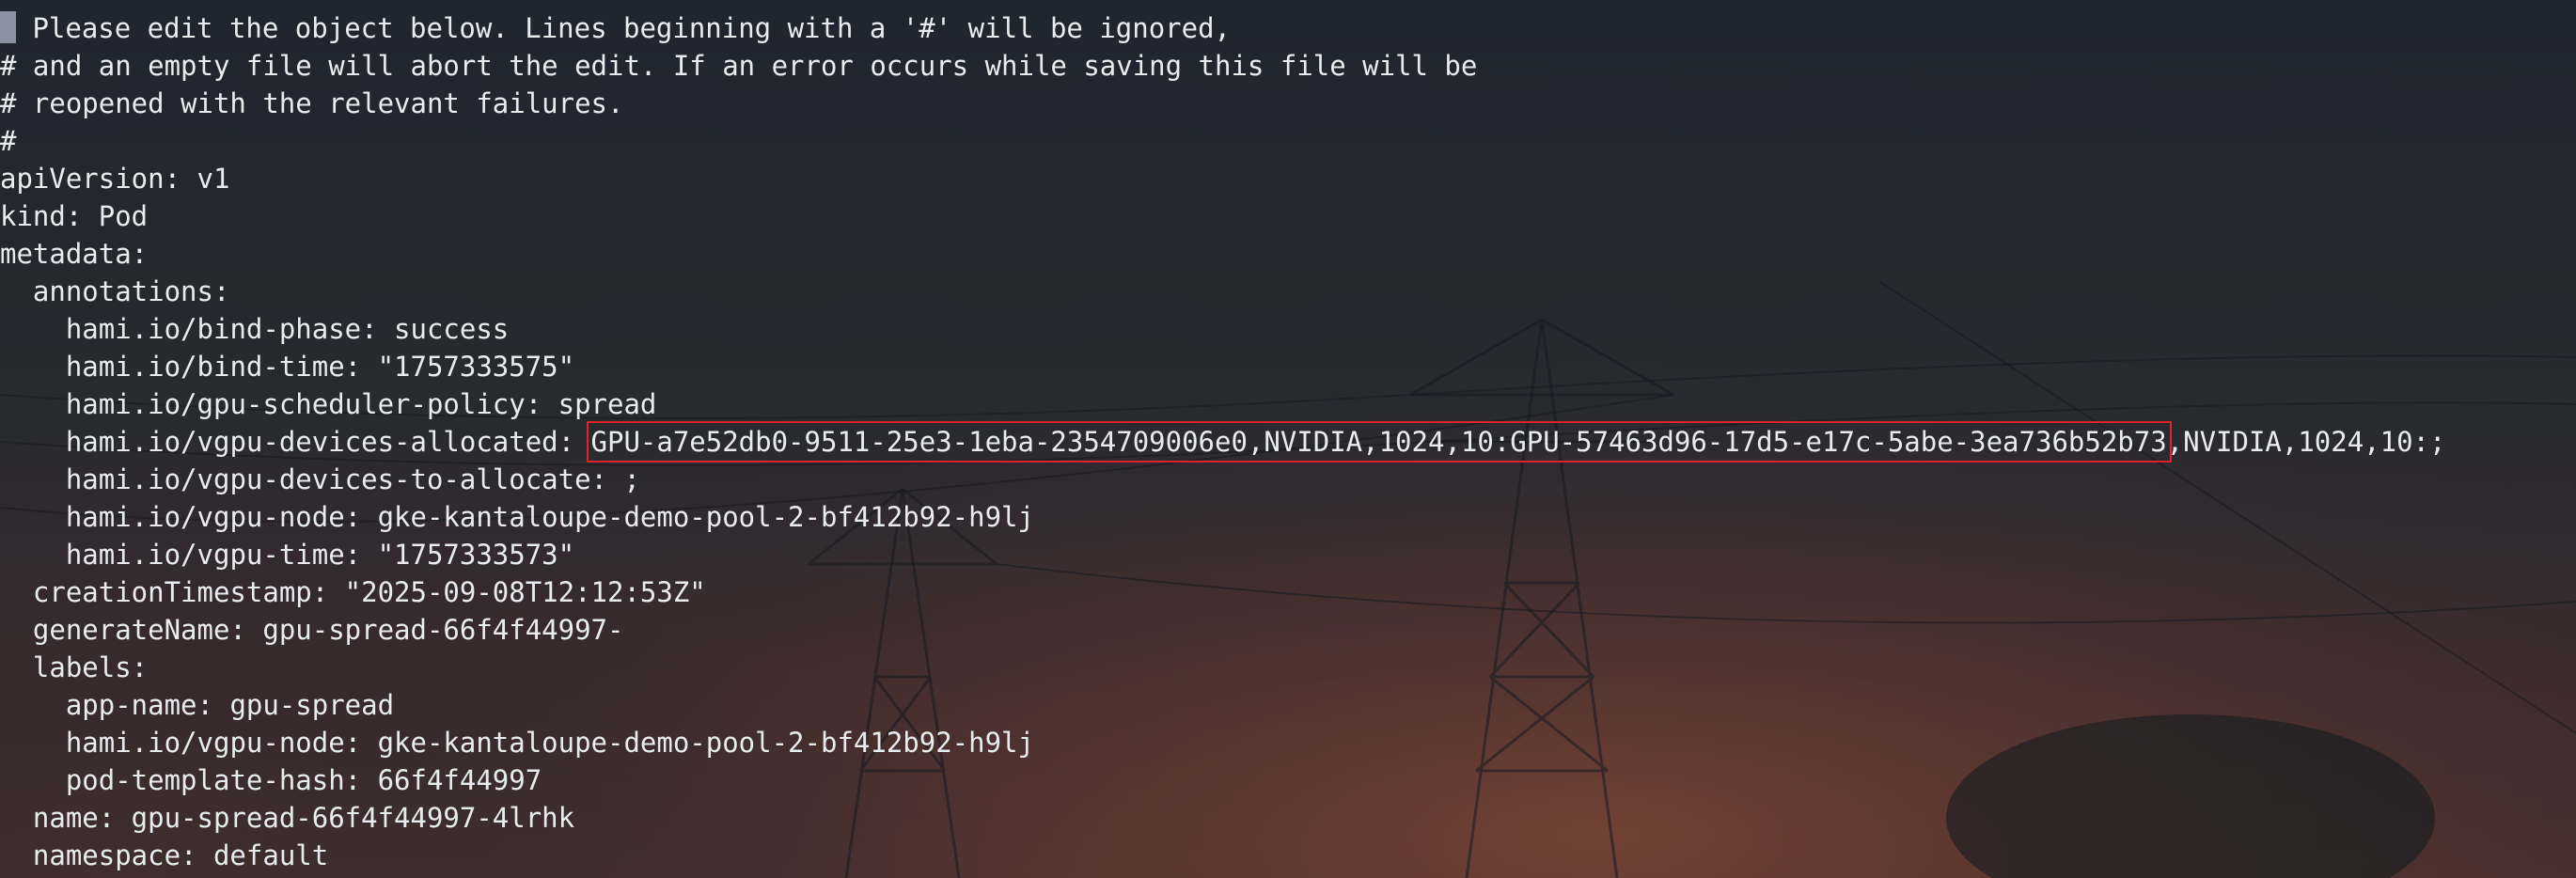  What do you see at coordinates (230, 705) in the screenshot?
I see `line-text: app-name: gpu-spread` at bounding box center [230, 705].